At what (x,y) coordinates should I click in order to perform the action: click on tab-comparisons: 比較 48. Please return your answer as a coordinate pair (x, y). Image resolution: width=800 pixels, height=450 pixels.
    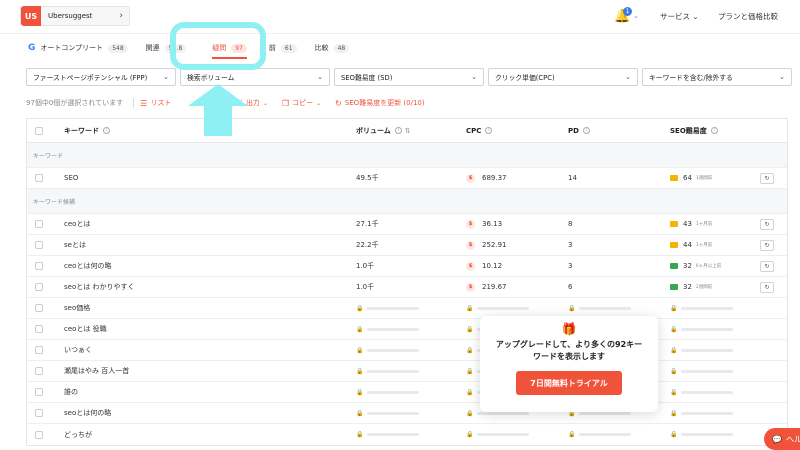
    Looking at the image, I should click on (332, 48).